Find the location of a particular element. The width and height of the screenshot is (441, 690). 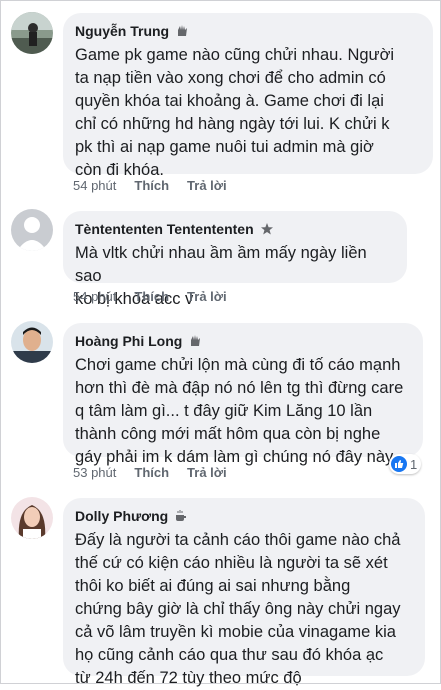

comment-actions: 53 phút Thích Trả lời is located at coordinates (150, 472).